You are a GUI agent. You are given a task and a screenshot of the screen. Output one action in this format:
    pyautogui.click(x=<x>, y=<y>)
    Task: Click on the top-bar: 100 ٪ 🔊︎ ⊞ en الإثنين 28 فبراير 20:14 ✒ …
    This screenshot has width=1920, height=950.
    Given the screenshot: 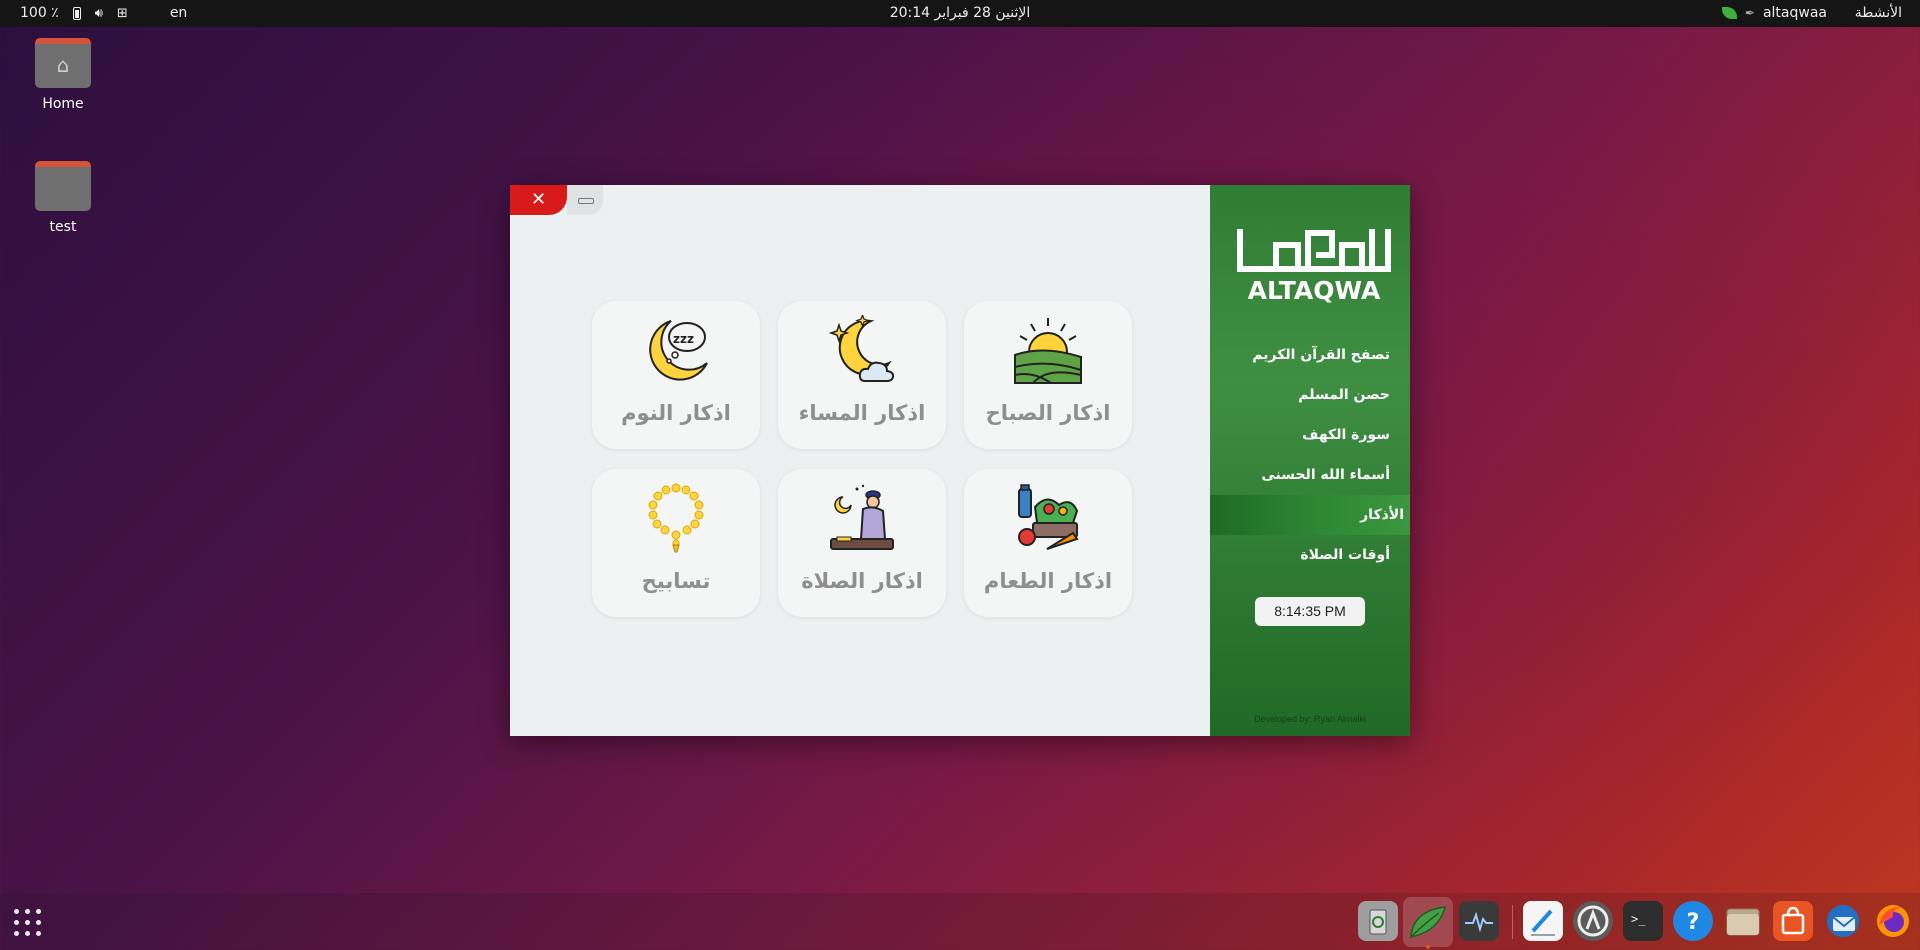 What is the action you would take?
    pyautogui.click(x=960, y=13)
    